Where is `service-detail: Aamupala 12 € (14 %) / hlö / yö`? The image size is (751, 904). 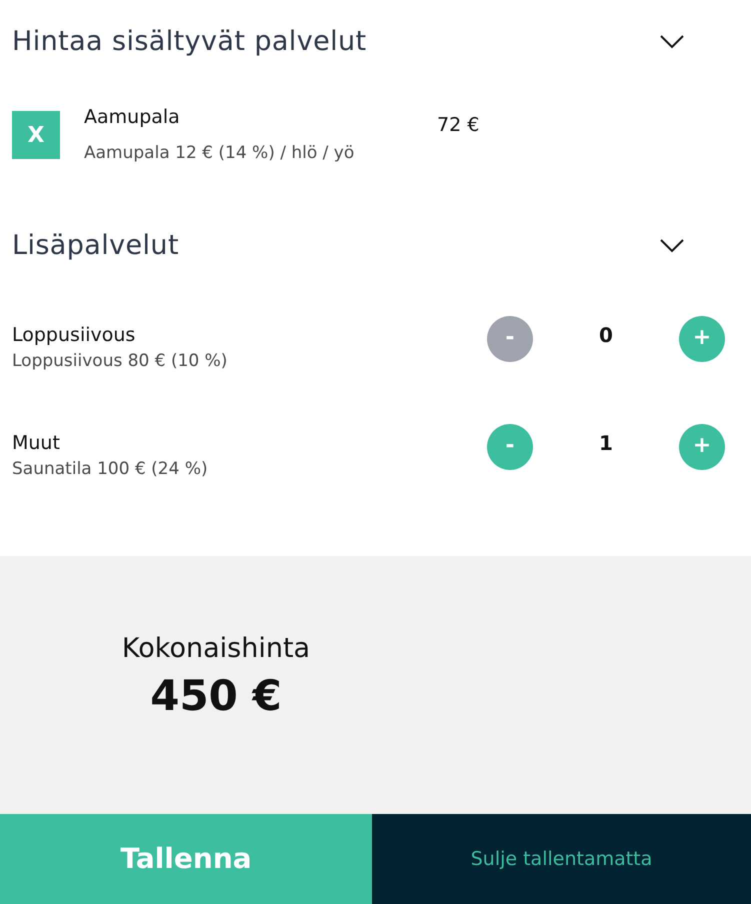 service-detail: Aamupala 12 € (14 %) / hlö / yö is located at coordinates (220, 153).